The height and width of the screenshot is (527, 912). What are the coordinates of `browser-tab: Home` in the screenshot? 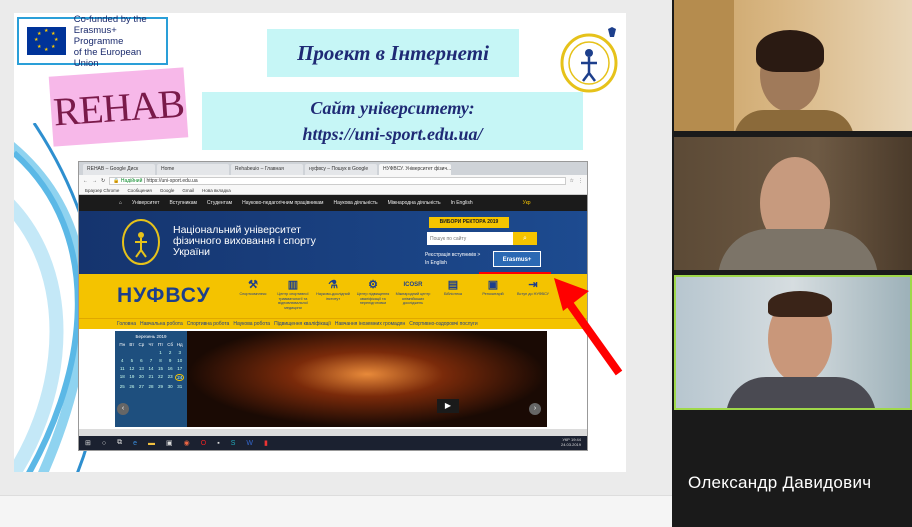 It's located at (193, 169).